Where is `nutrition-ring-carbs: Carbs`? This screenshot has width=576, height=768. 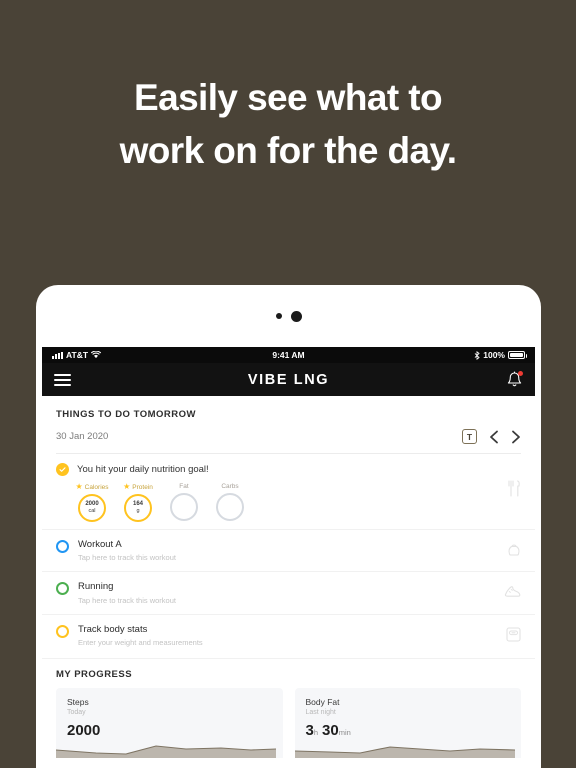
nutrition-ring-carbs: Carbs is located at coordinates (230, 502).